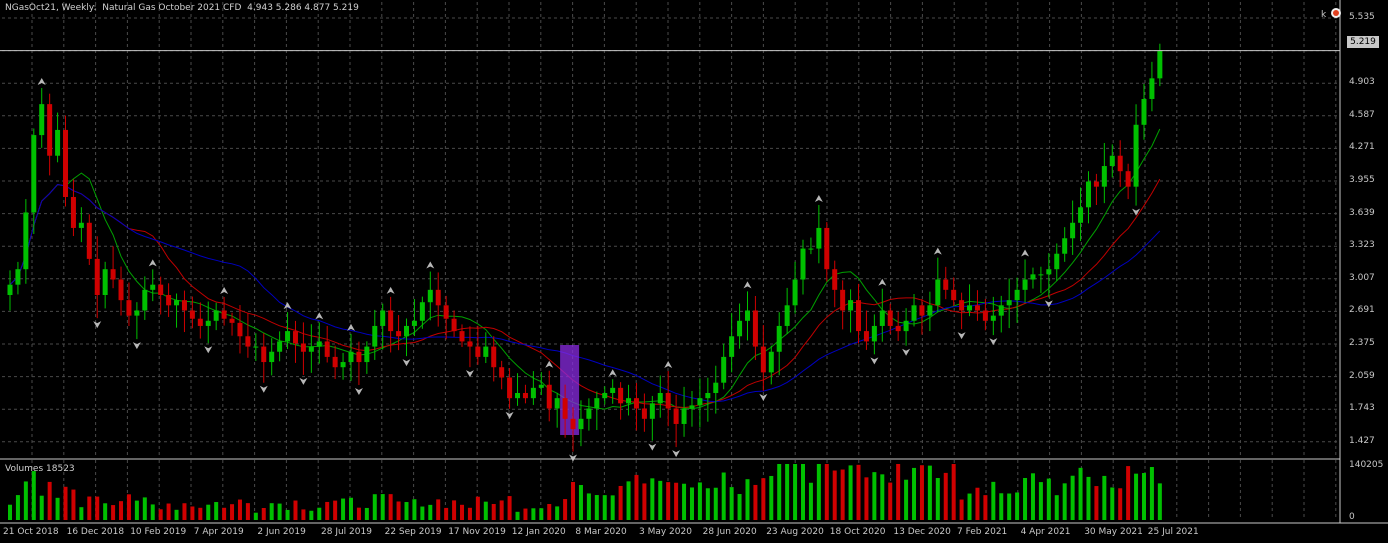 Image resolution: width=1388 pixels, height=543 pixels. I want to click on chart-settings-icon: k, so click(1331, 13).